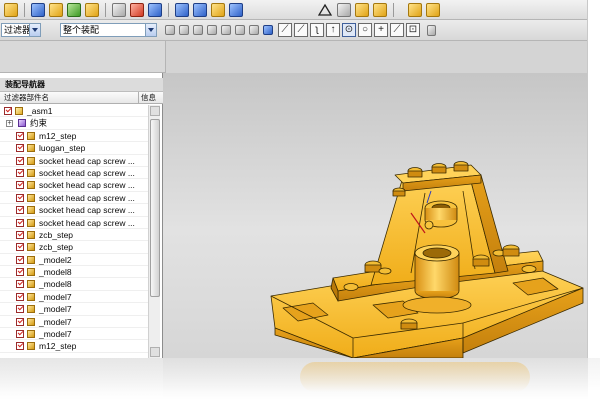 This screenshot has width=600, height=400. Describe the element at coordinates (74, 148) in the screenshot. I see `tree-row: luogan_step` at that location.